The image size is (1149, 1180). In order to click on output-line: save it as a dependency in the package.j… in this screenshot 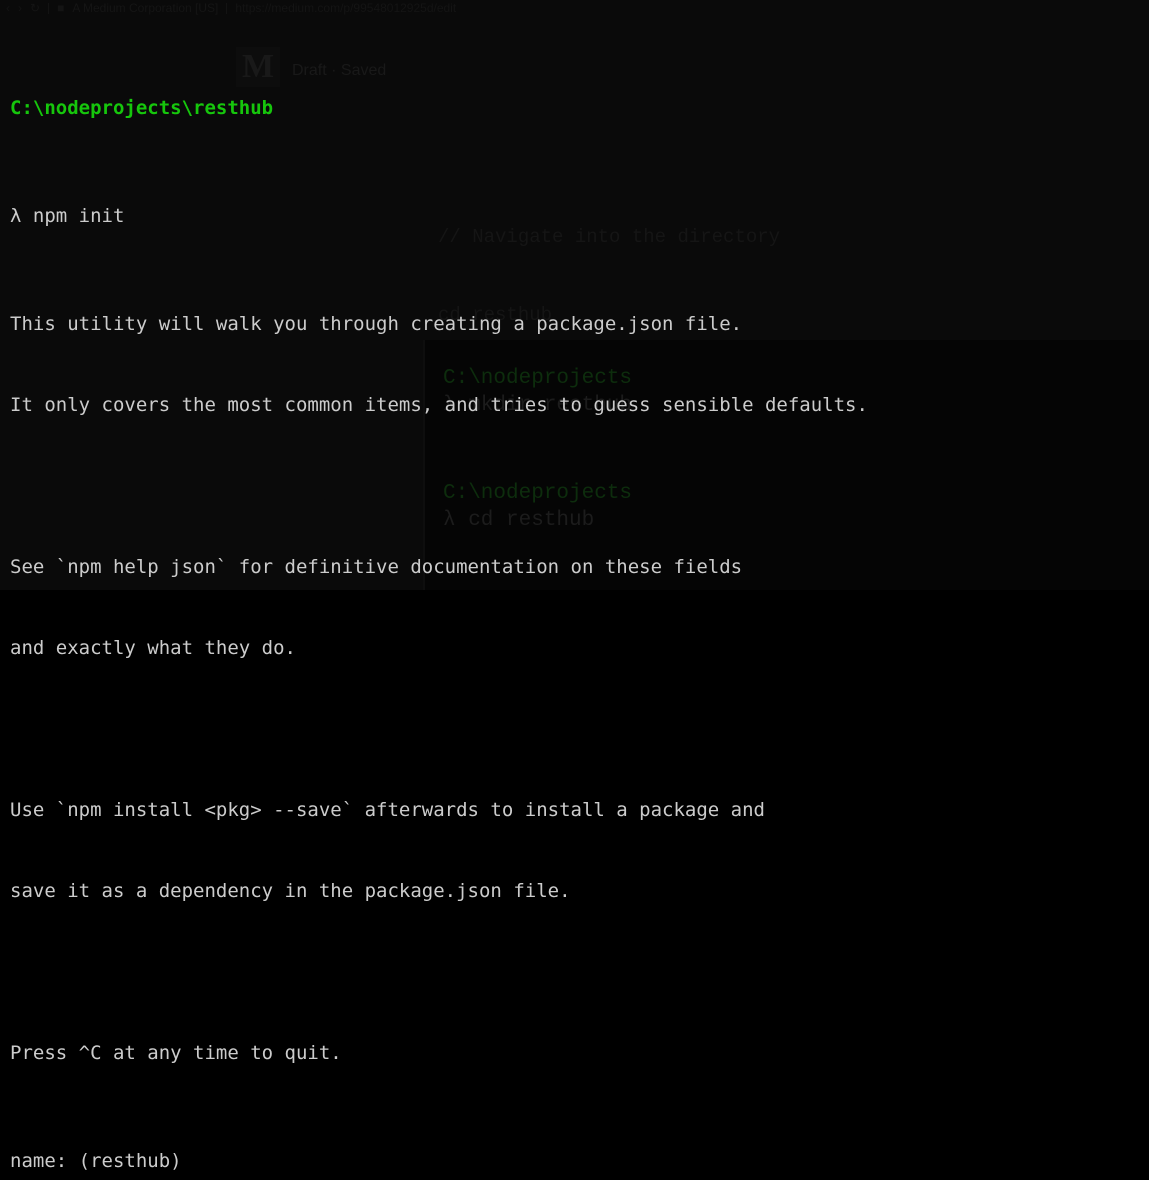, I will do `click(579, 891)`.